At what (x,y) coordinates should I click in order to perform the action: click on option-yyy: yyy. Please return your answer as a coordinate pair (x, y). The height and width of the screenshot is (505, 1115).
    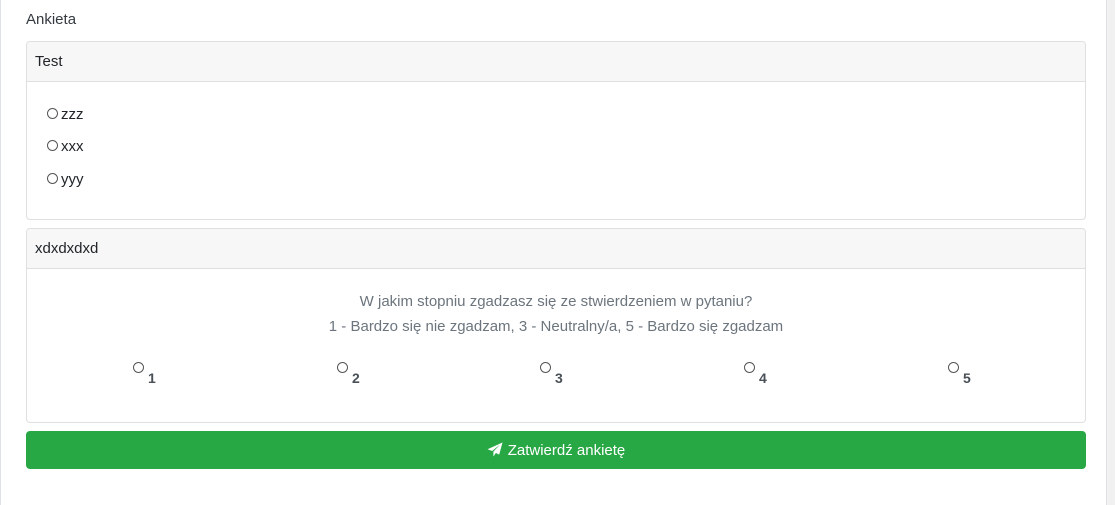
    Looking at the image, I should click on (65, 179).